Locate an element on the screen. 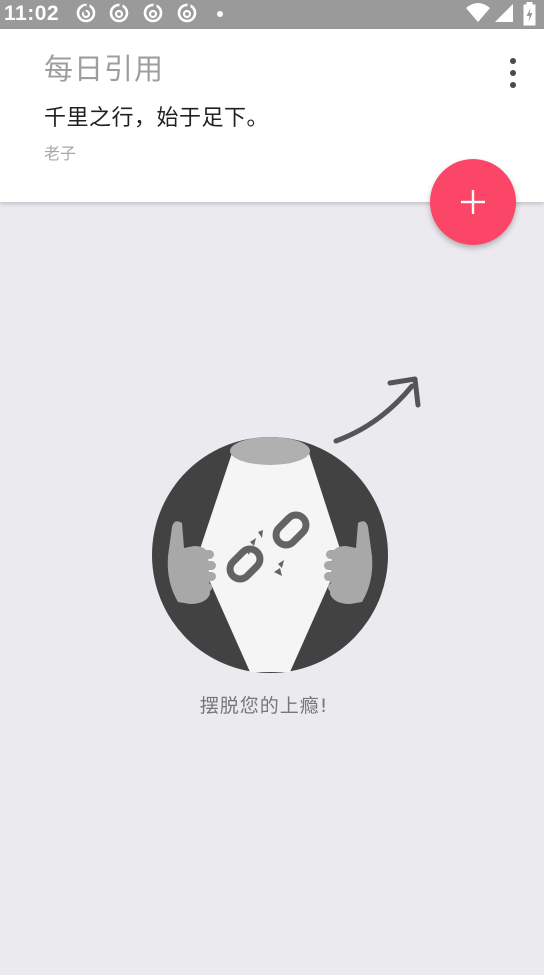 This screenshot has height=975, width=544. plus-icon is located at coordinates (473, 202).